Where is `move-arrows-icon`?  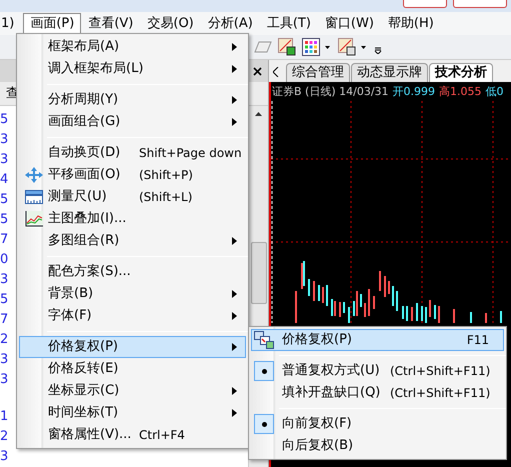 move-arrows-icon is located at coordinates (33, 175).